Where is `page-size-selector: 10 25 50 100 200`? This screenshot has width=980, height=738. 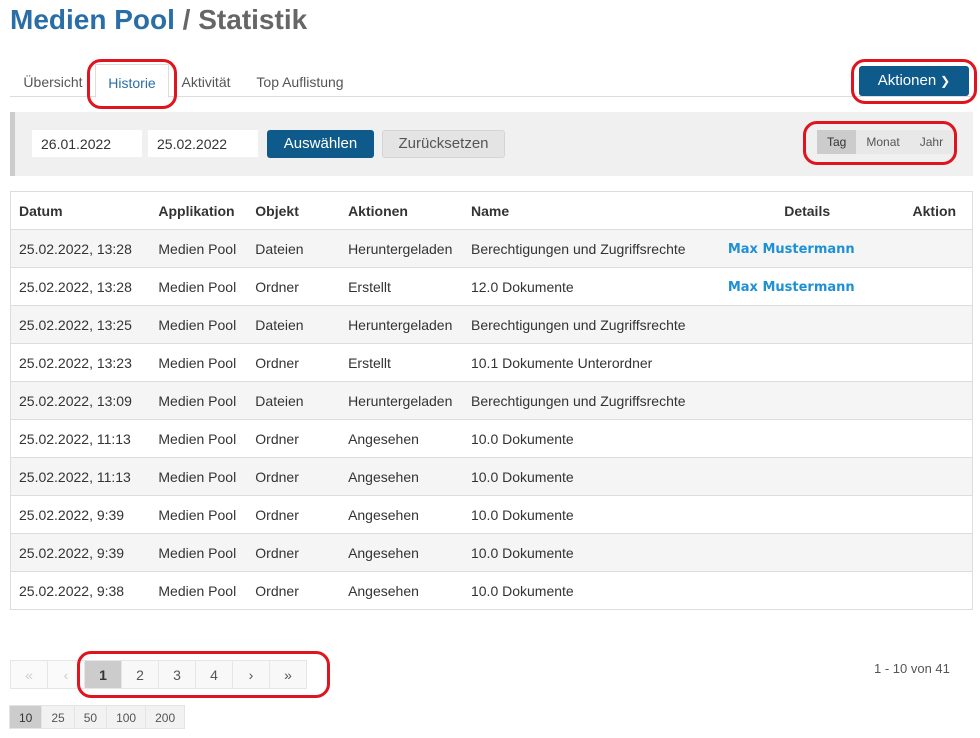 page-size-selector: 10 25 50 100 200 is located at coordinates (97, 717).